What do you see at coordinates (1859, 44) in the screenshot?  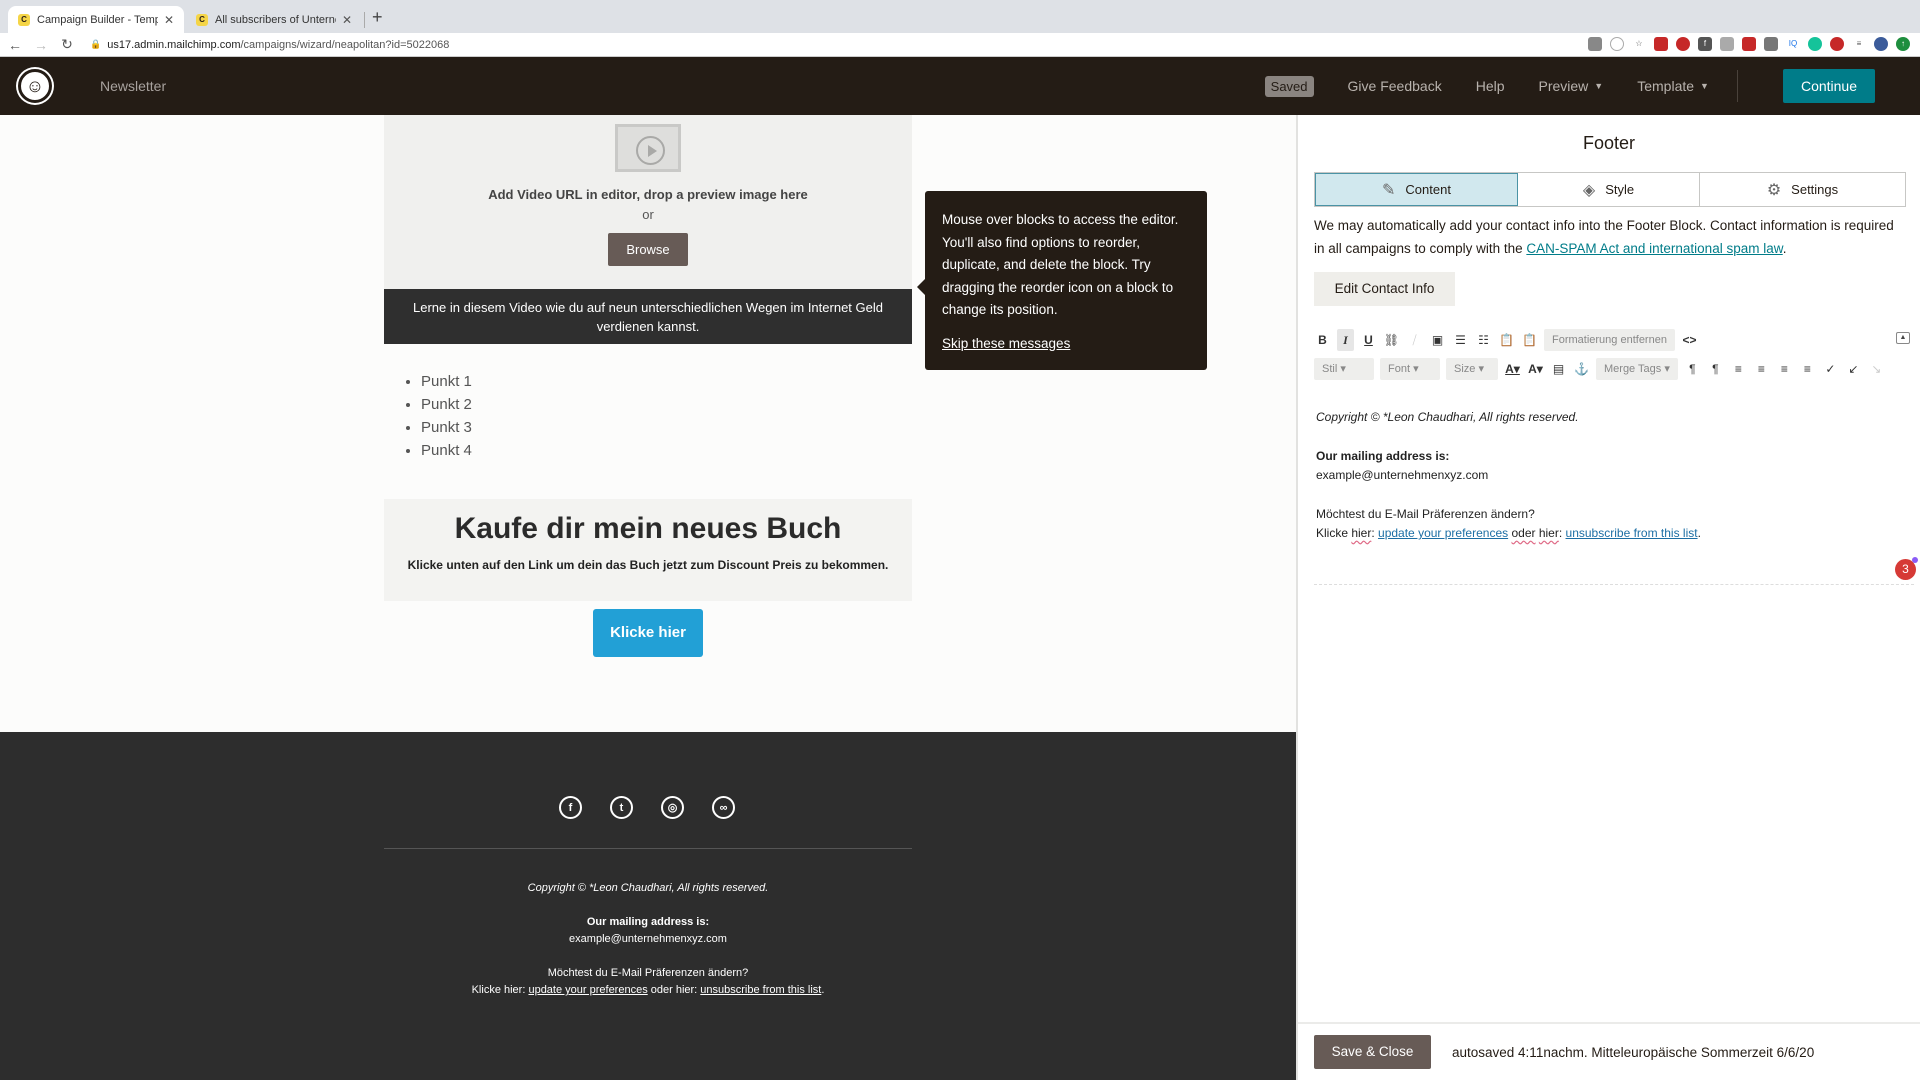 I see `media-icon: ≡` at bounding box center [1859, 44].